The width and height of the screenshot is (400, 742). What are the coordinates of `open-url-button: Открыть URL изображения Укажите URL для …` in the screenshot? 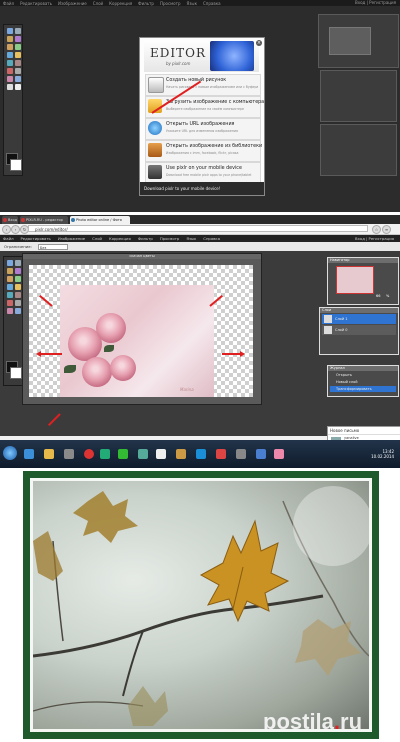 It's located at (203, 129).